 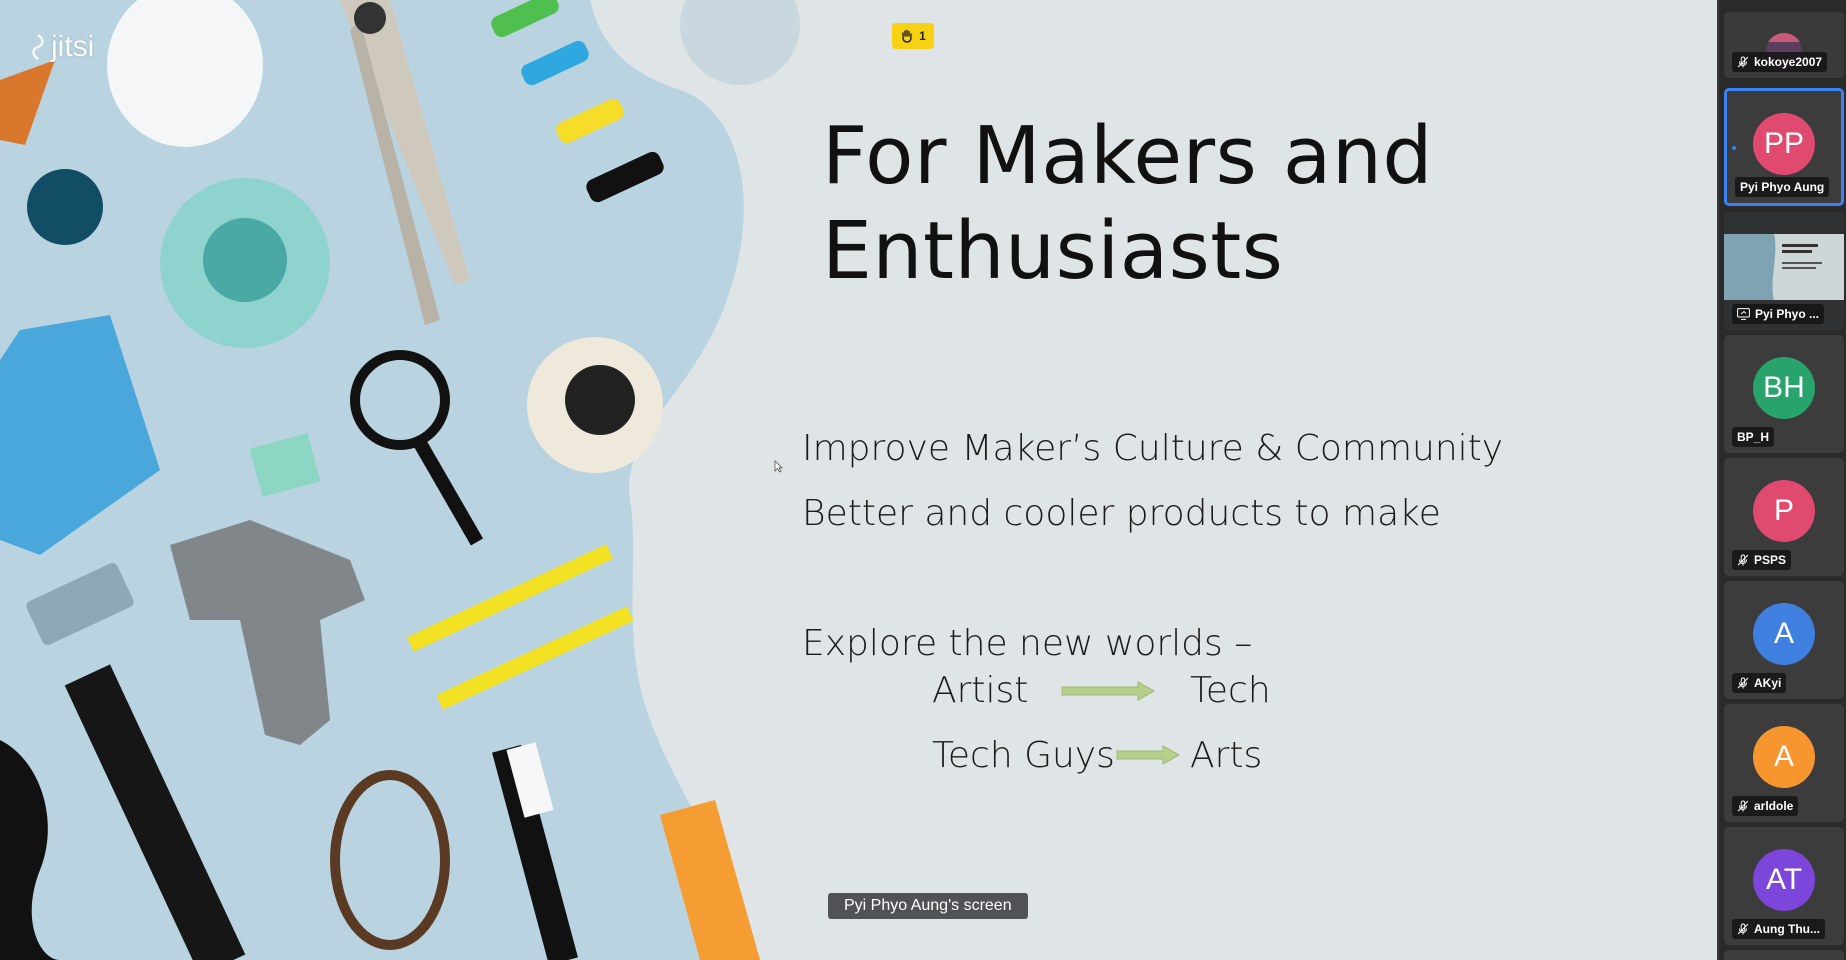 I want to click on participant-tile-akyi: A AKyi, so click(x=1784, y=640).